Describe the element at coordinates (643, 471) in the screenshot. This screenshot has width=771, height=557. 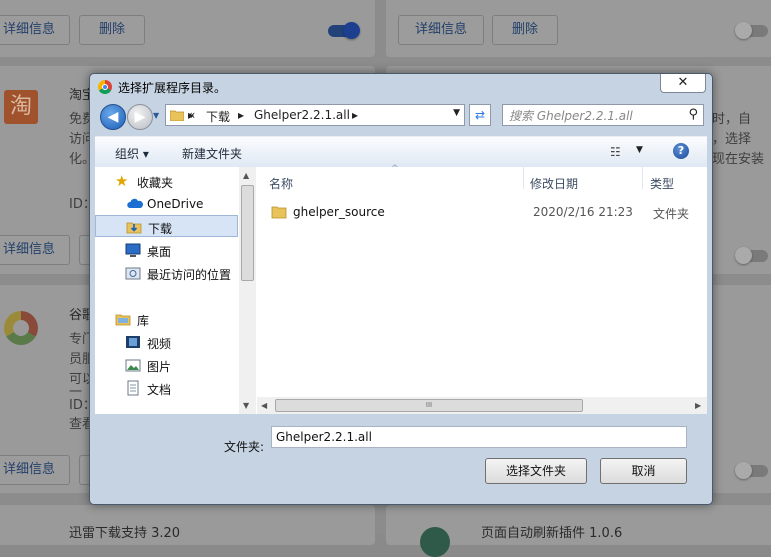
I see `cancel-button: 取消` at that location.